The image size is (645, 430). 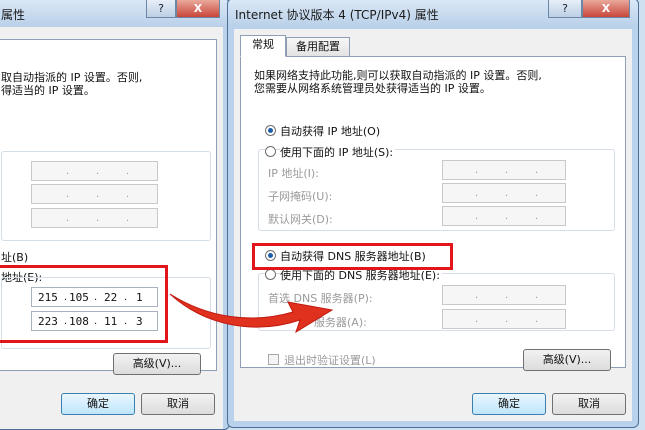 I want to click on right-titlebar: Internet 协议版本 4 (TCP/IPv4) 属性 ? X, so click(x=433, y=13).